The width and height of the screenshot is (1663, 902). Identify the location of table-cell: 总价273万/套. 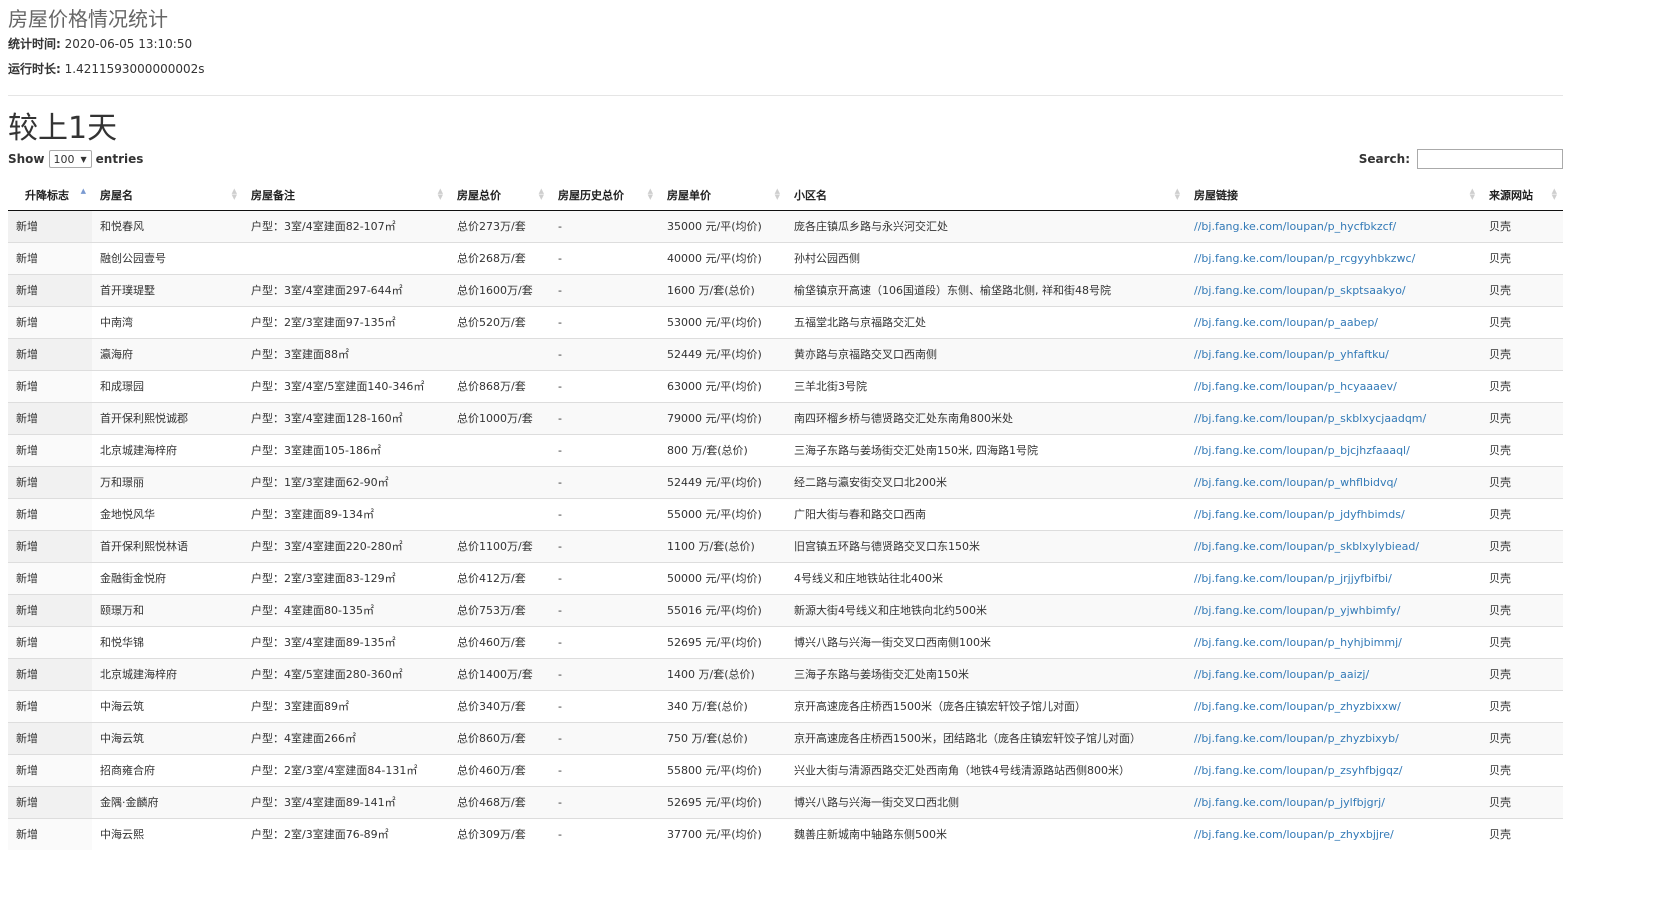
(499, 225).